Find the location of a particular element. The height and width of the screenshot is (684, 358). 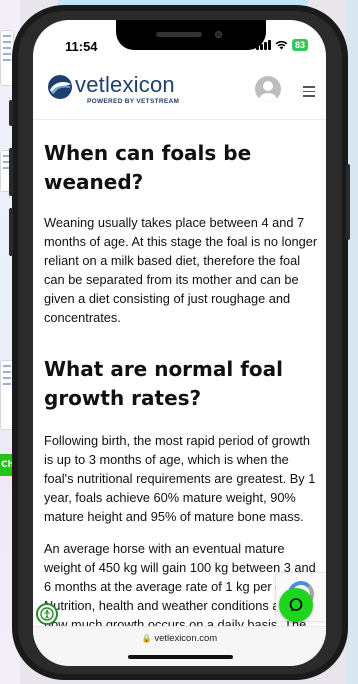

speaker is located at coordinates (179, 34).